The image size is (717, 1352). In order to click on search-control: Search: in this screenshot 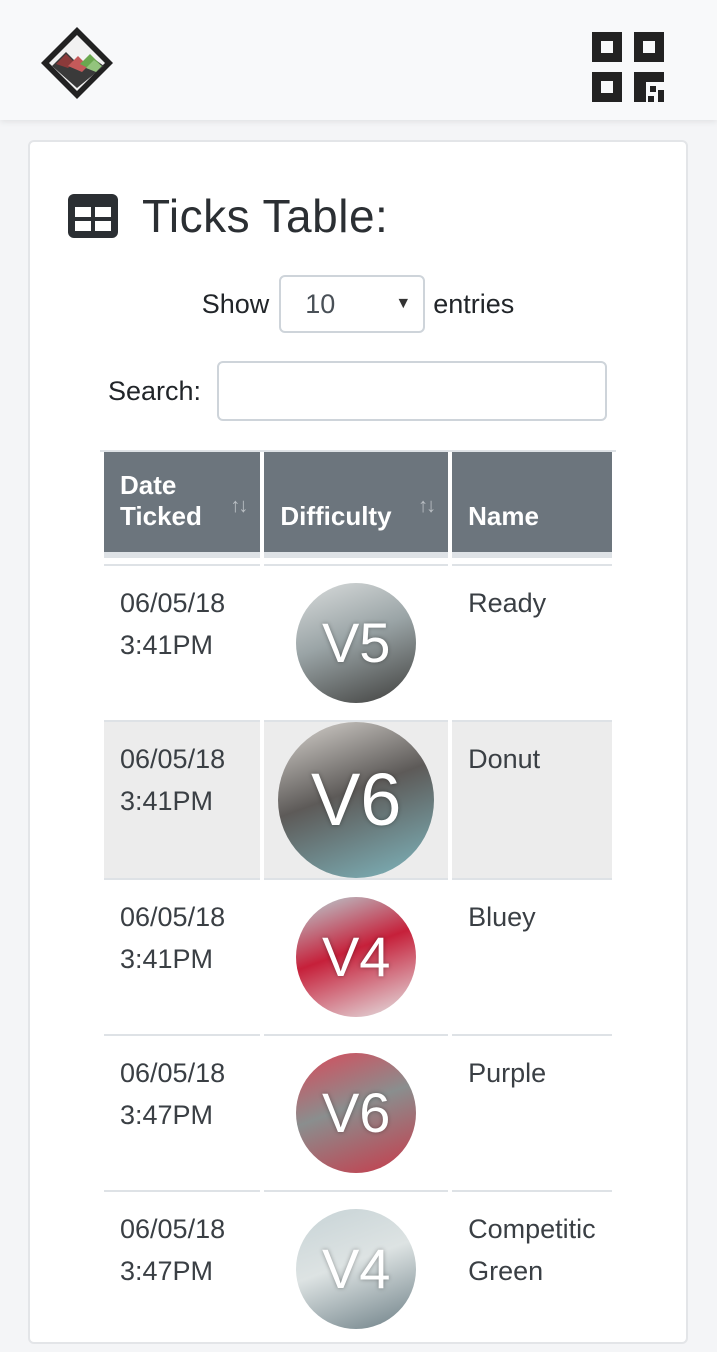, I will do `click(358, 391)`.